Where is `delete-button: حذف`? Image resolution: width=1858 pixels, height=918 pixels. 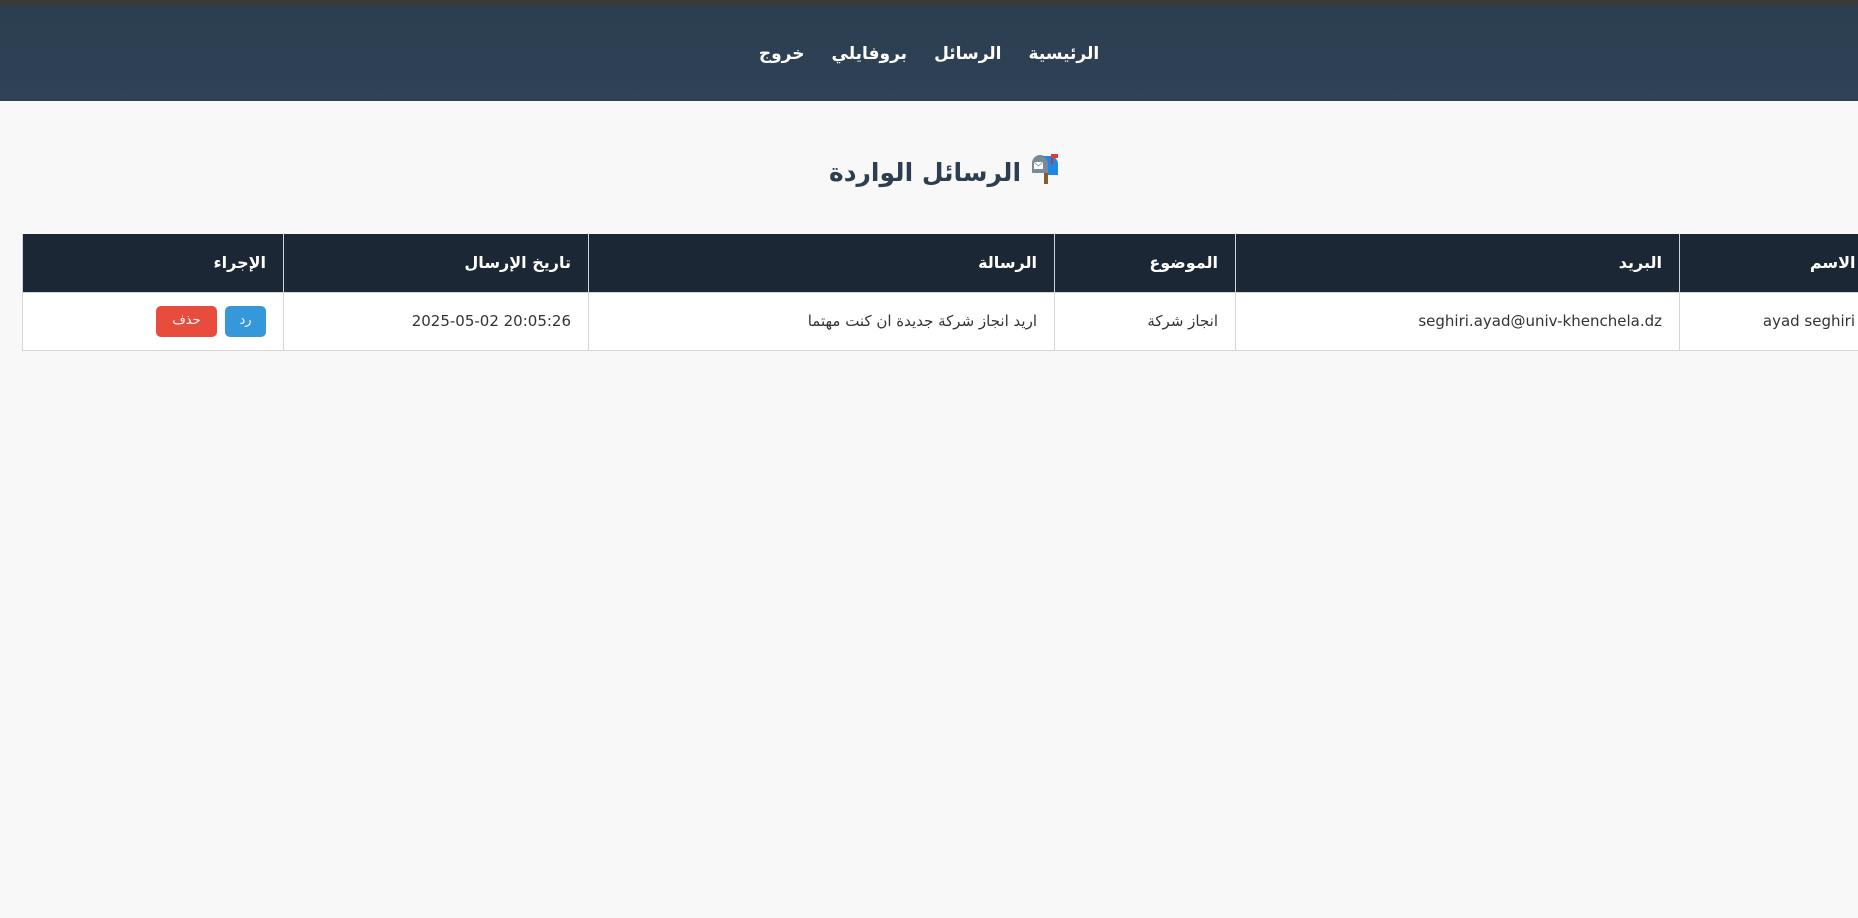
delete-button: حذف is located at coordinates (186, 321).